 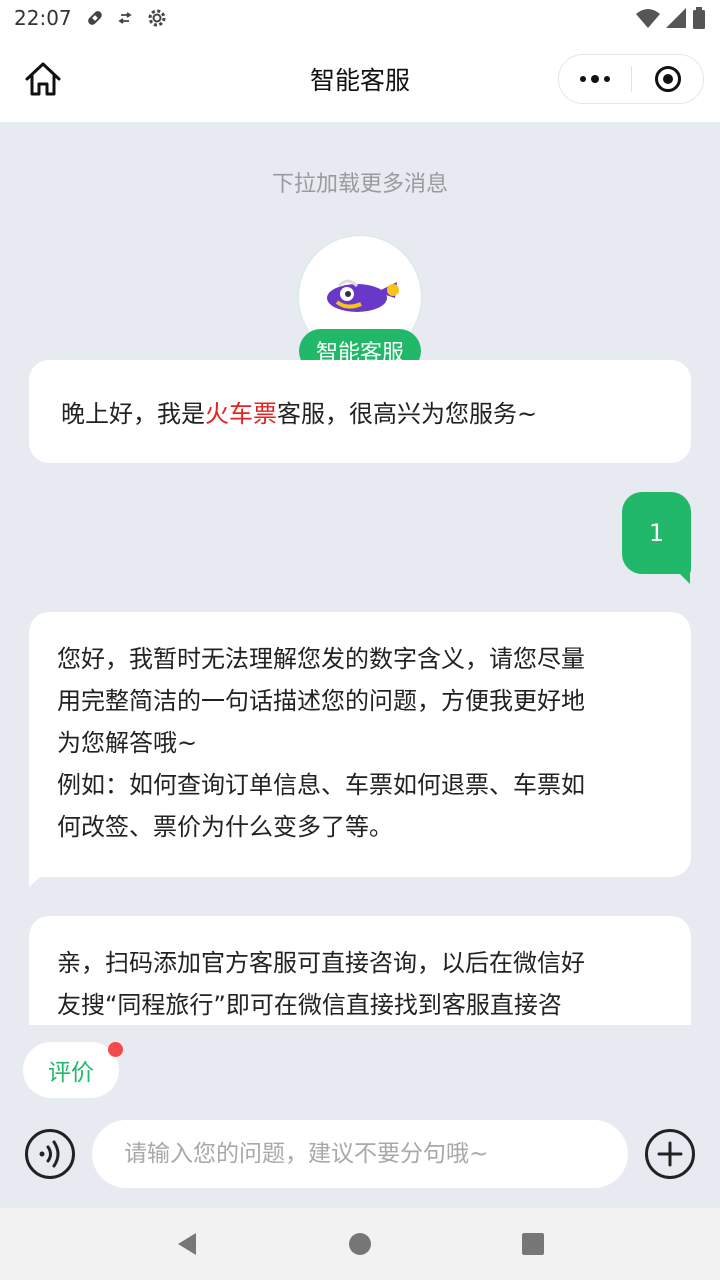 What do you see at coordinates (407, 414) in the screenshot?
I see `greeting-suffix: 客服，很高兴为您服务~` at bounding box center [407, 414].